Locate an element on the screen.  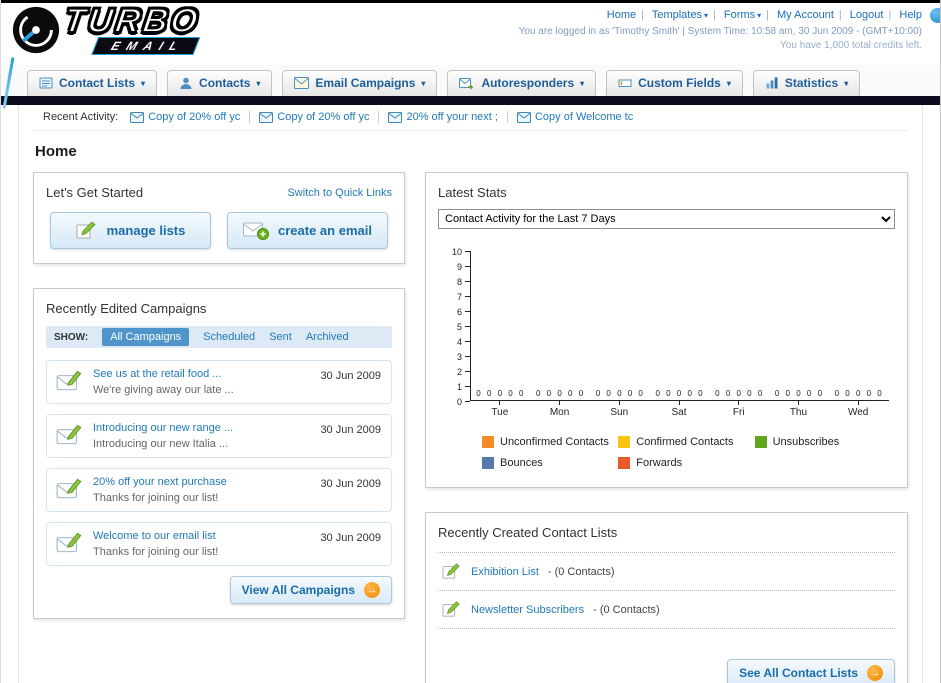
recent-contact-lists-title: Recently Created Contact Lists is located at coordinates (528, 532).